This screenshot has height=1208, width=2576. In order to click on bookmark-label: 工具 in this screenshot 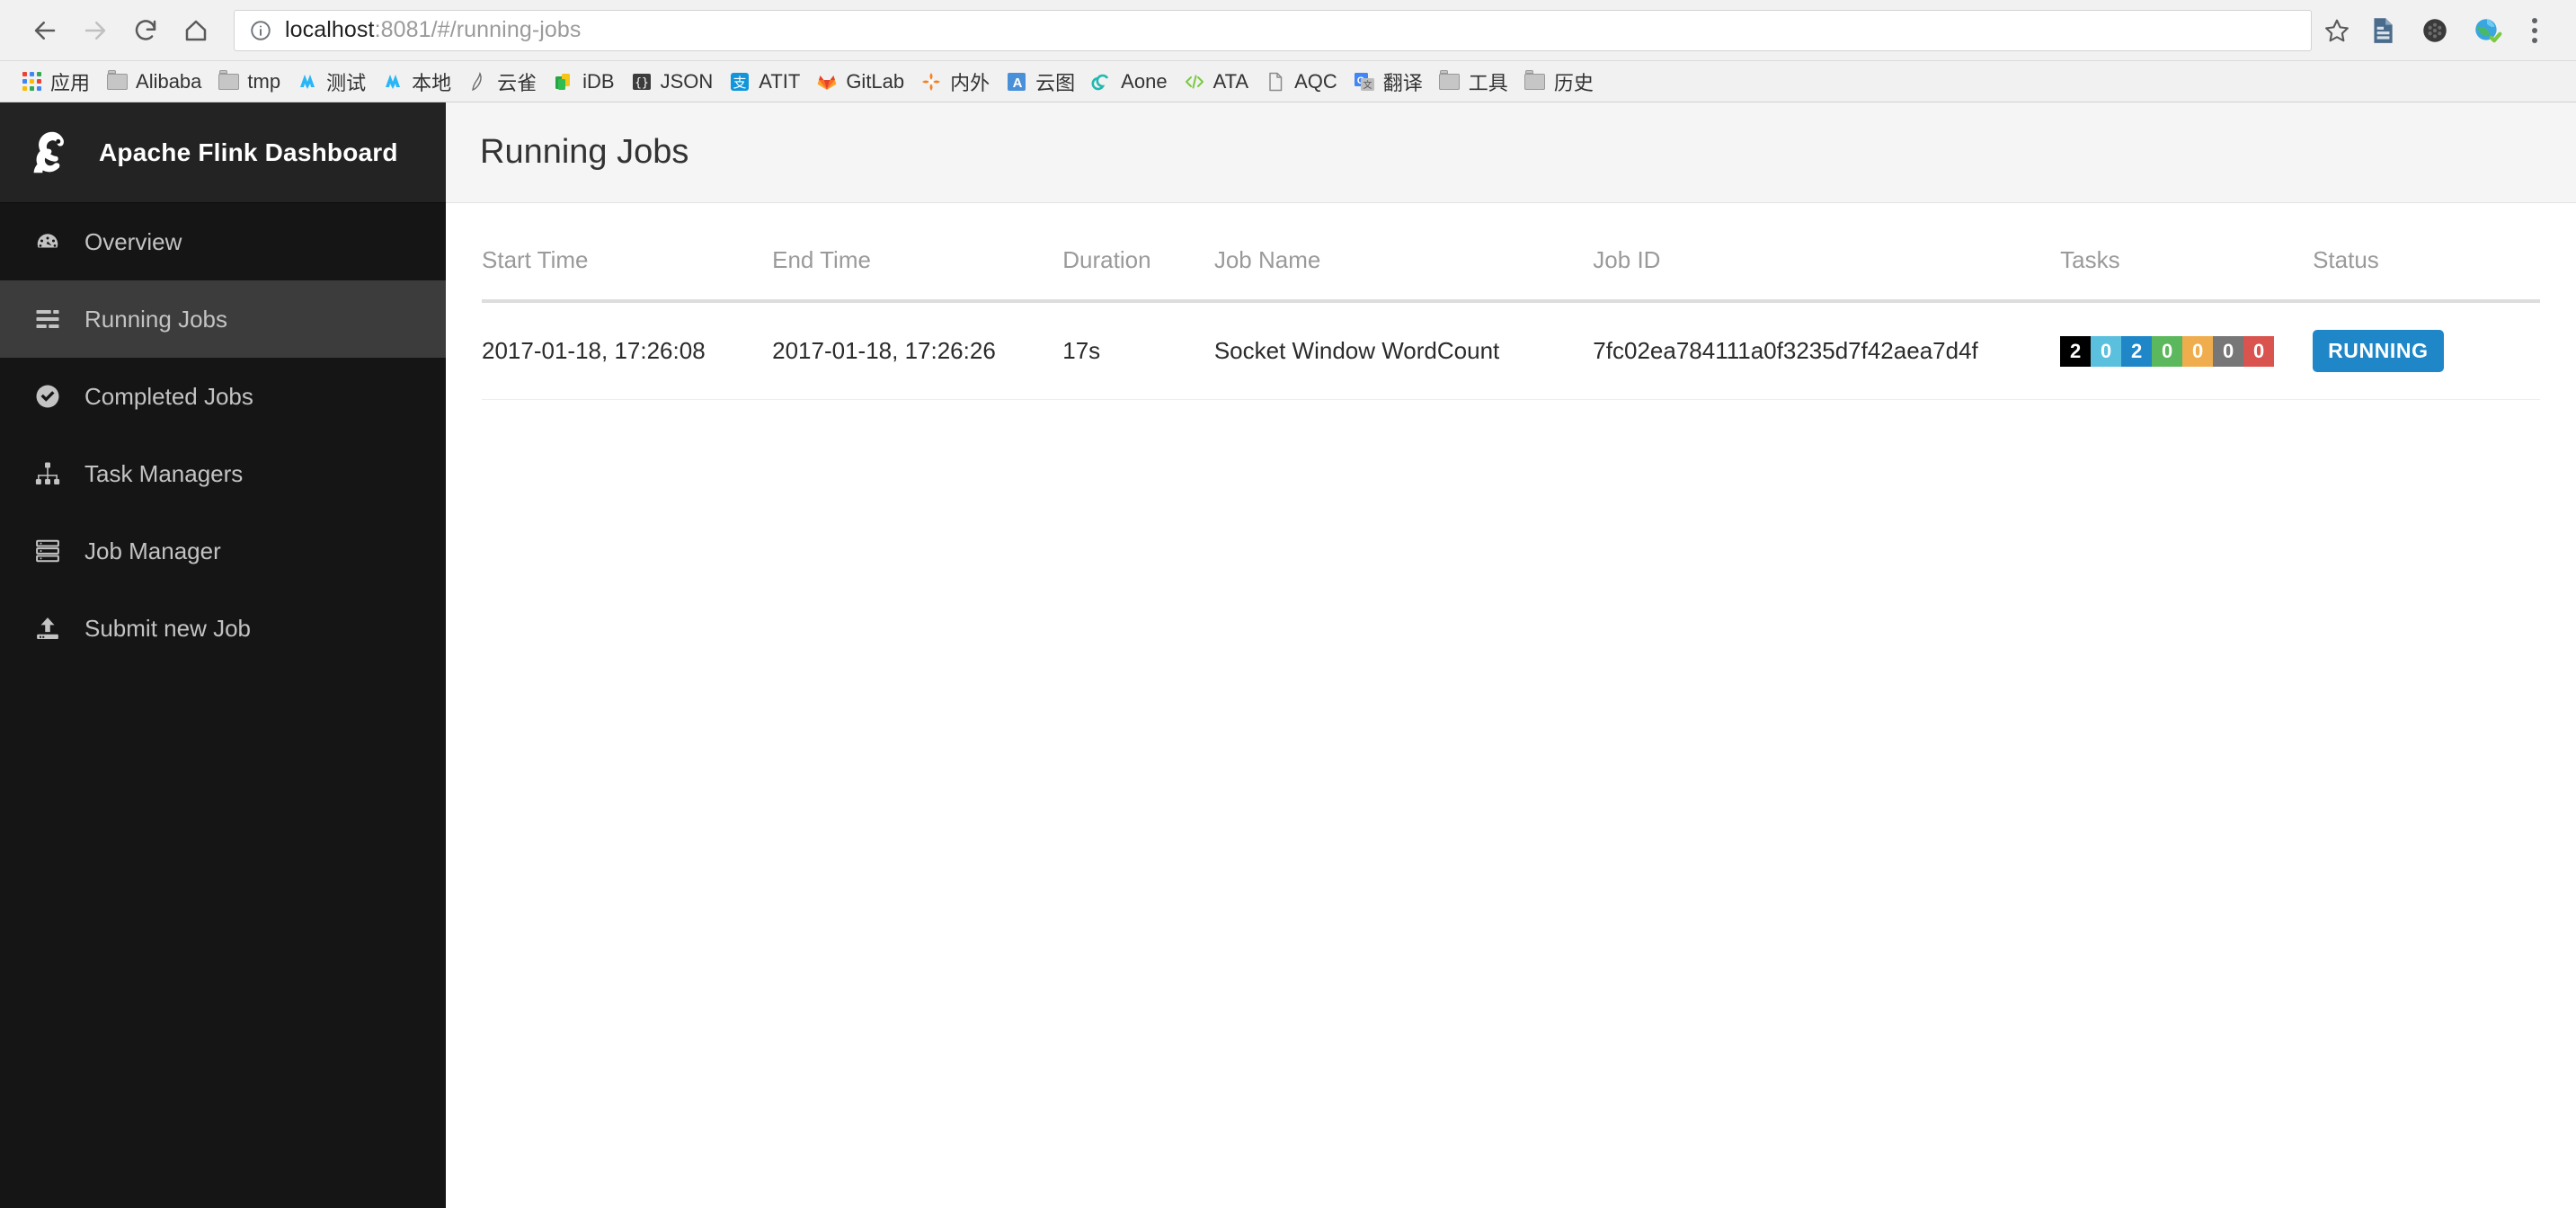, I will do `click(1488, 82)`.